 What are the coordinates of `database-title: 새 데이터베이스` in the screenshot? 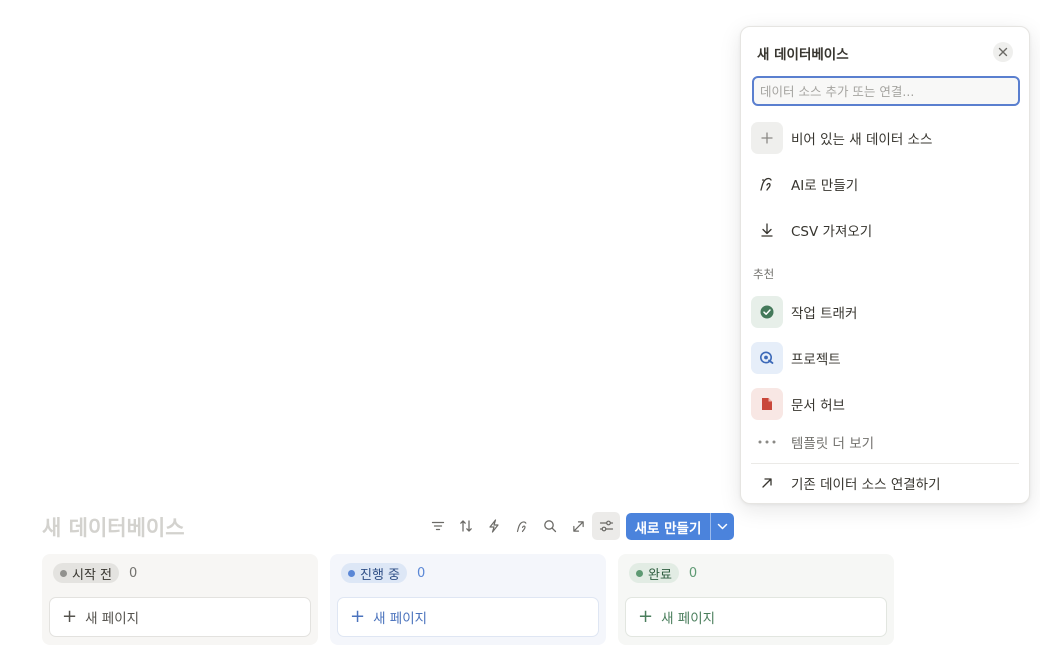 It's located at (113, 527).